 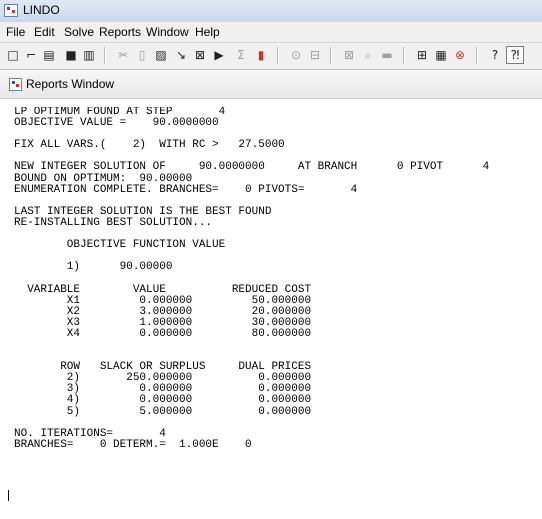 I want to click on app-title: LINDO, so click(x=41, y=10).